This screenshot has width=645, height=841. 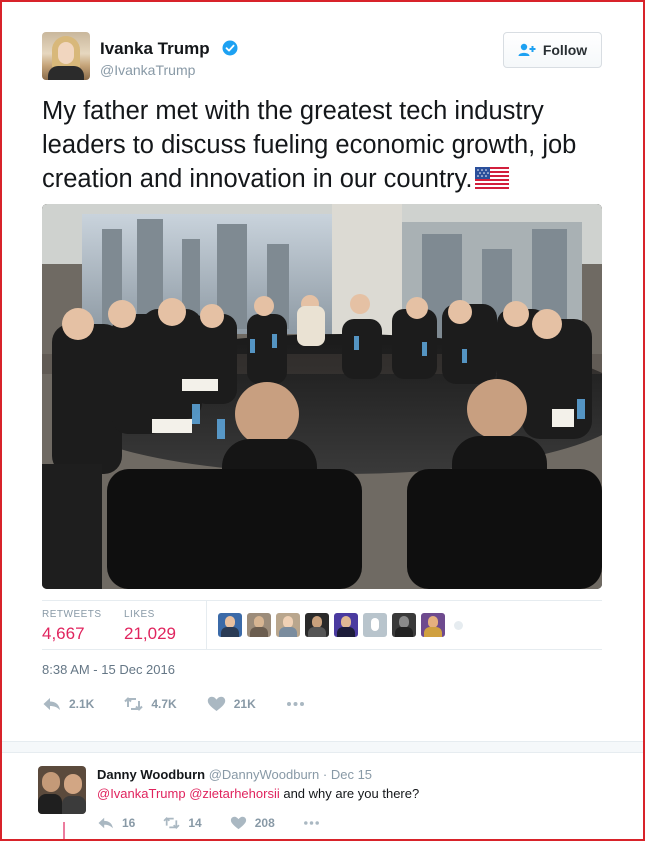 I want to click on reply-reply-action: 16, so click(x=116, y=823).